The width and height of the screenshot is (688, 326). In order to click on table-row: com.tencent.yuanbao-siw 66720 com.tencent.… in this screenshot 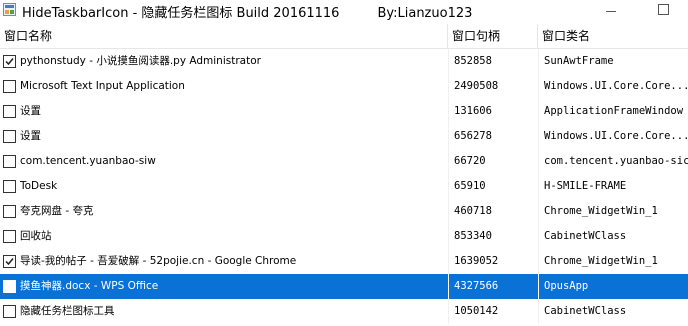, I will do `click(344, 161)`.